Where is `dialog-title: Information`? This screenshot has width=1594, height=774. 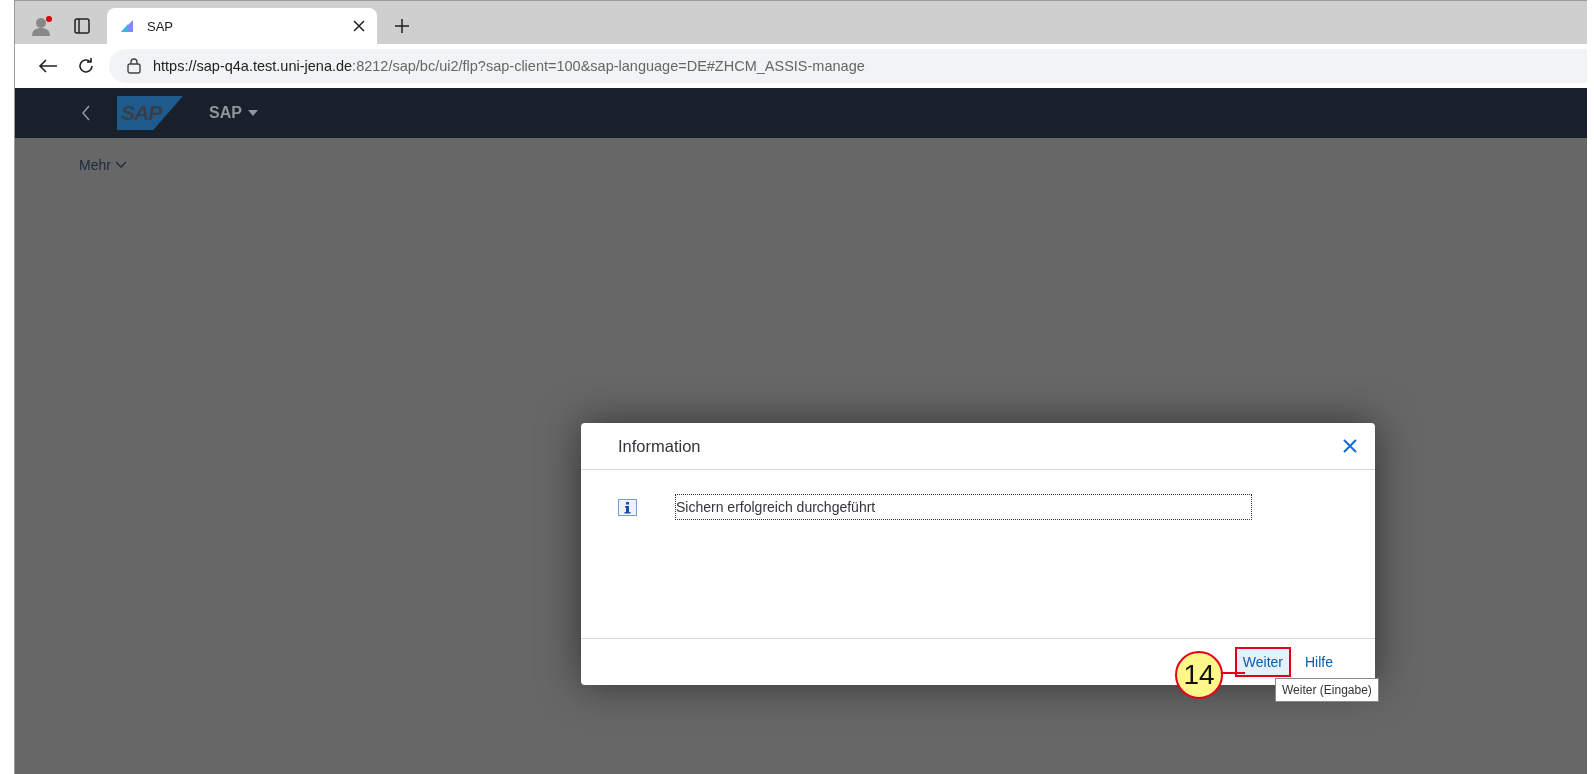
dialog-title: Information is located at coordinates (659, 446).